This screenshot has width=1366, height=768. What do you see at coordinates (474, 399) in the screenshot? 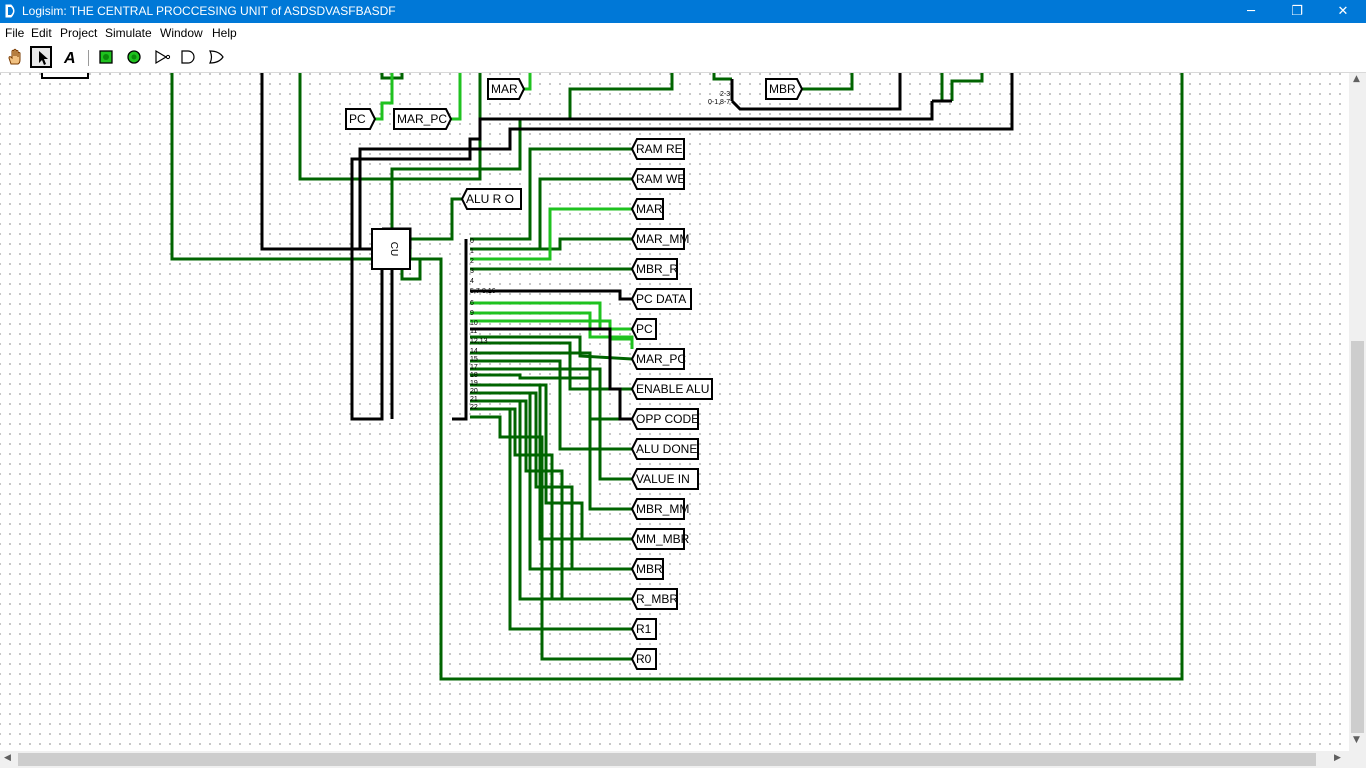
I see `splitter-bit-label: 21` at bounding box center [474, 399].